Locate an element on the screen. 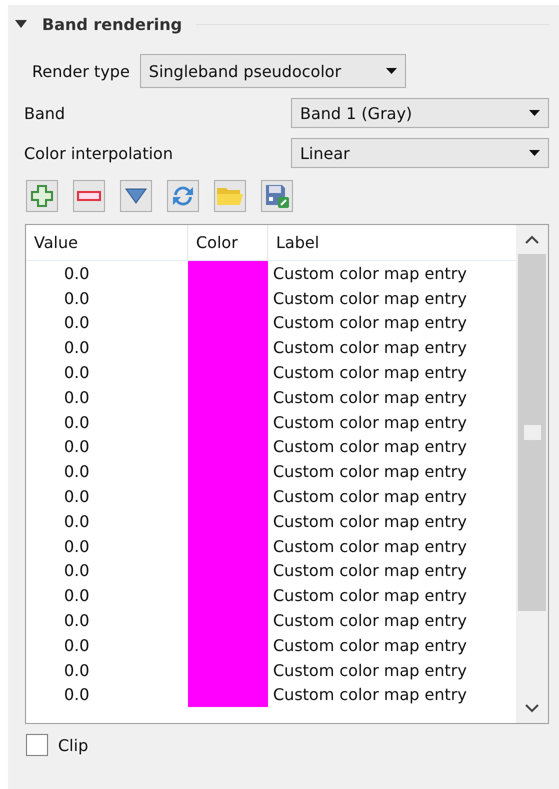 Image resolution: width=559 pixels, height=789 pixels. clip-label: Clip is located at coordinates (73, 745).